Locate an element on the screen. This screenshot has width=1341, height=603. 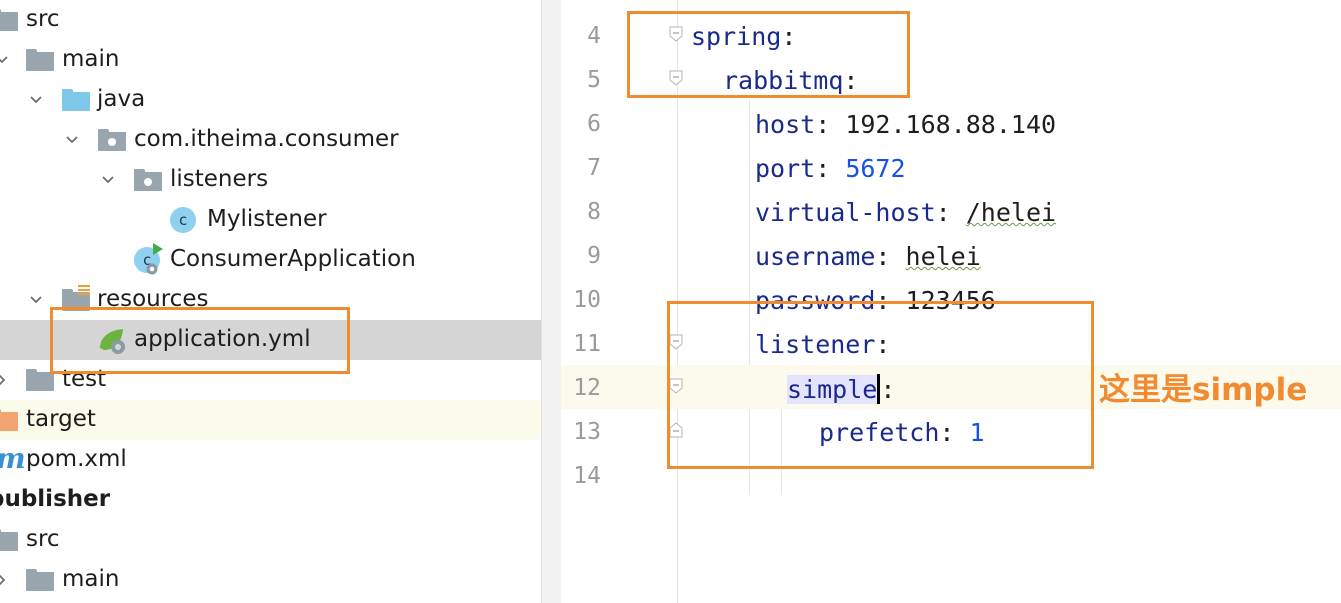
line-number: 13 is located at coordinates (587, 432).